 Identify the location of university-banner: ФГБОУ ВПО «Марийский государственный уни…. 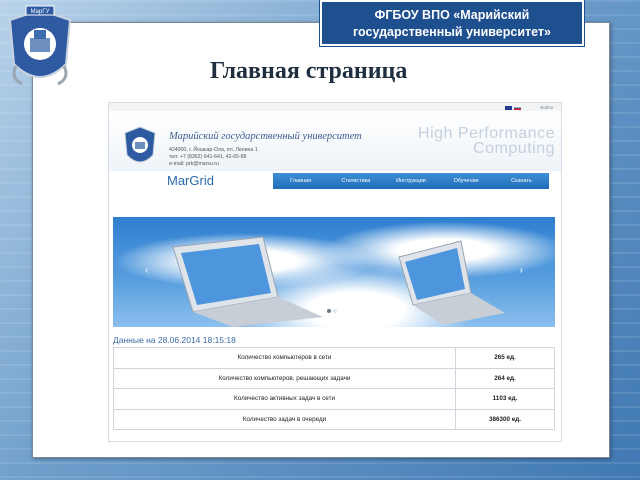
(452, 23).